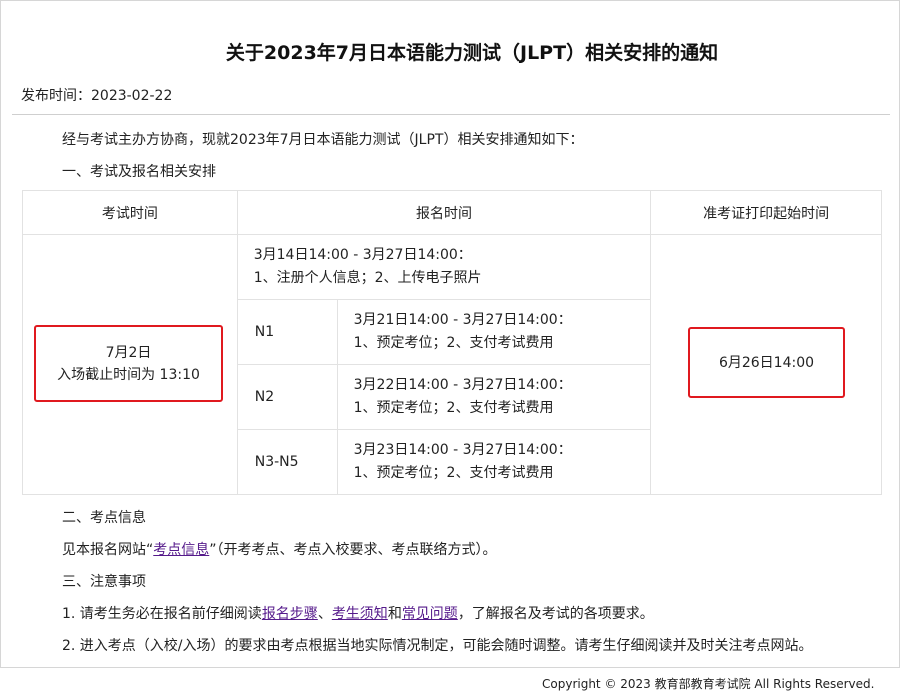 This screenshot has width=902, height=696. Describe the element at coordinates (472, 53) in the screenshot. I see `page-title: 关于2023年7月日本语能力测试（JLPT）相关安排的通知` at that location.